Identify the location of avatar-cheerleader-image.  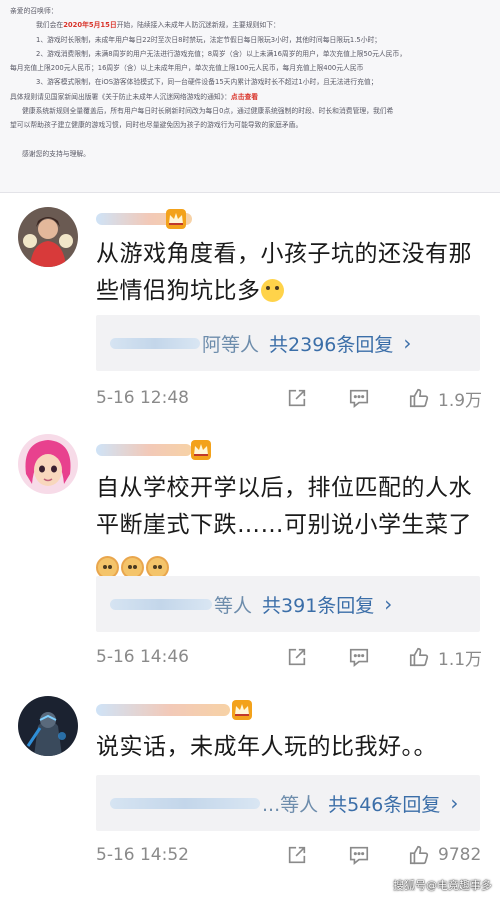
(48, 237).